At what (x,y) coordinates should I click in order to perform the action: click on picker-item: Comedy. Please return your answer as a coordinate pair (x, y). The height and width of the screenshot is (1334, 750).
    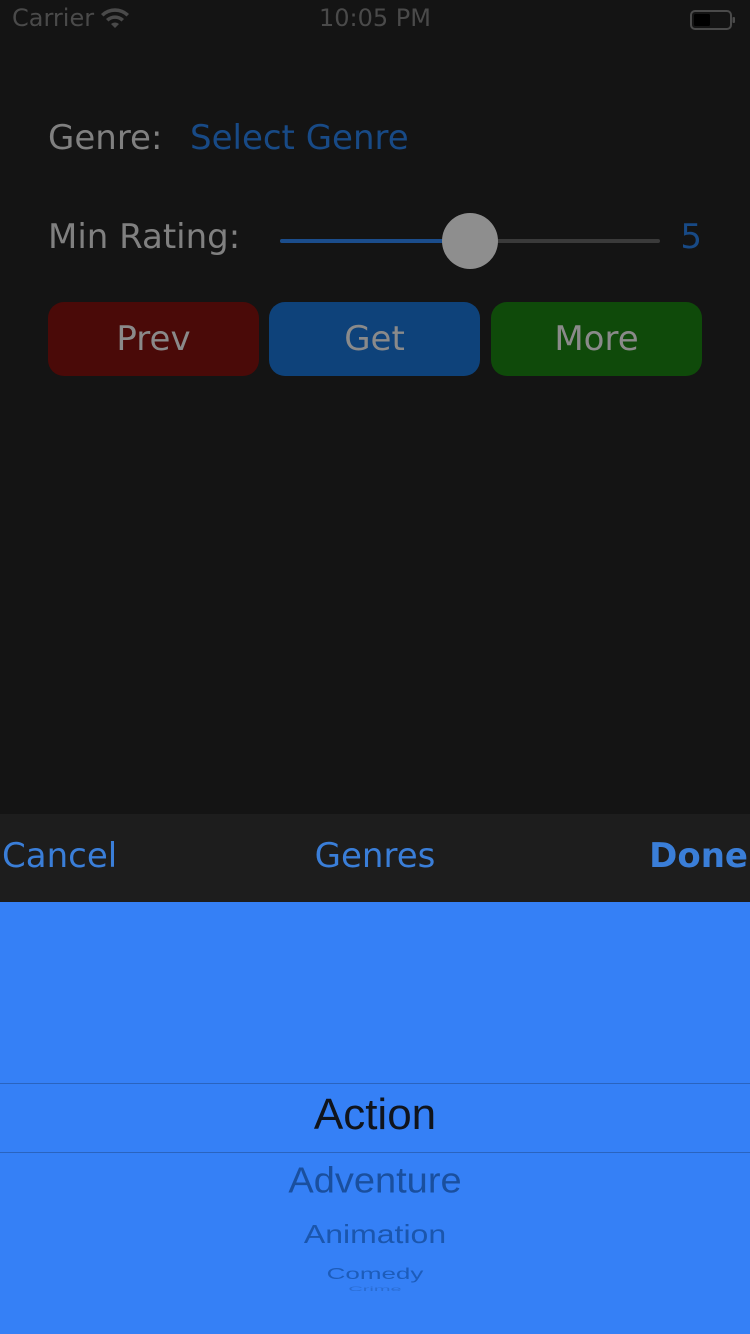
    Looking at the image, I should click on (375, 1273).